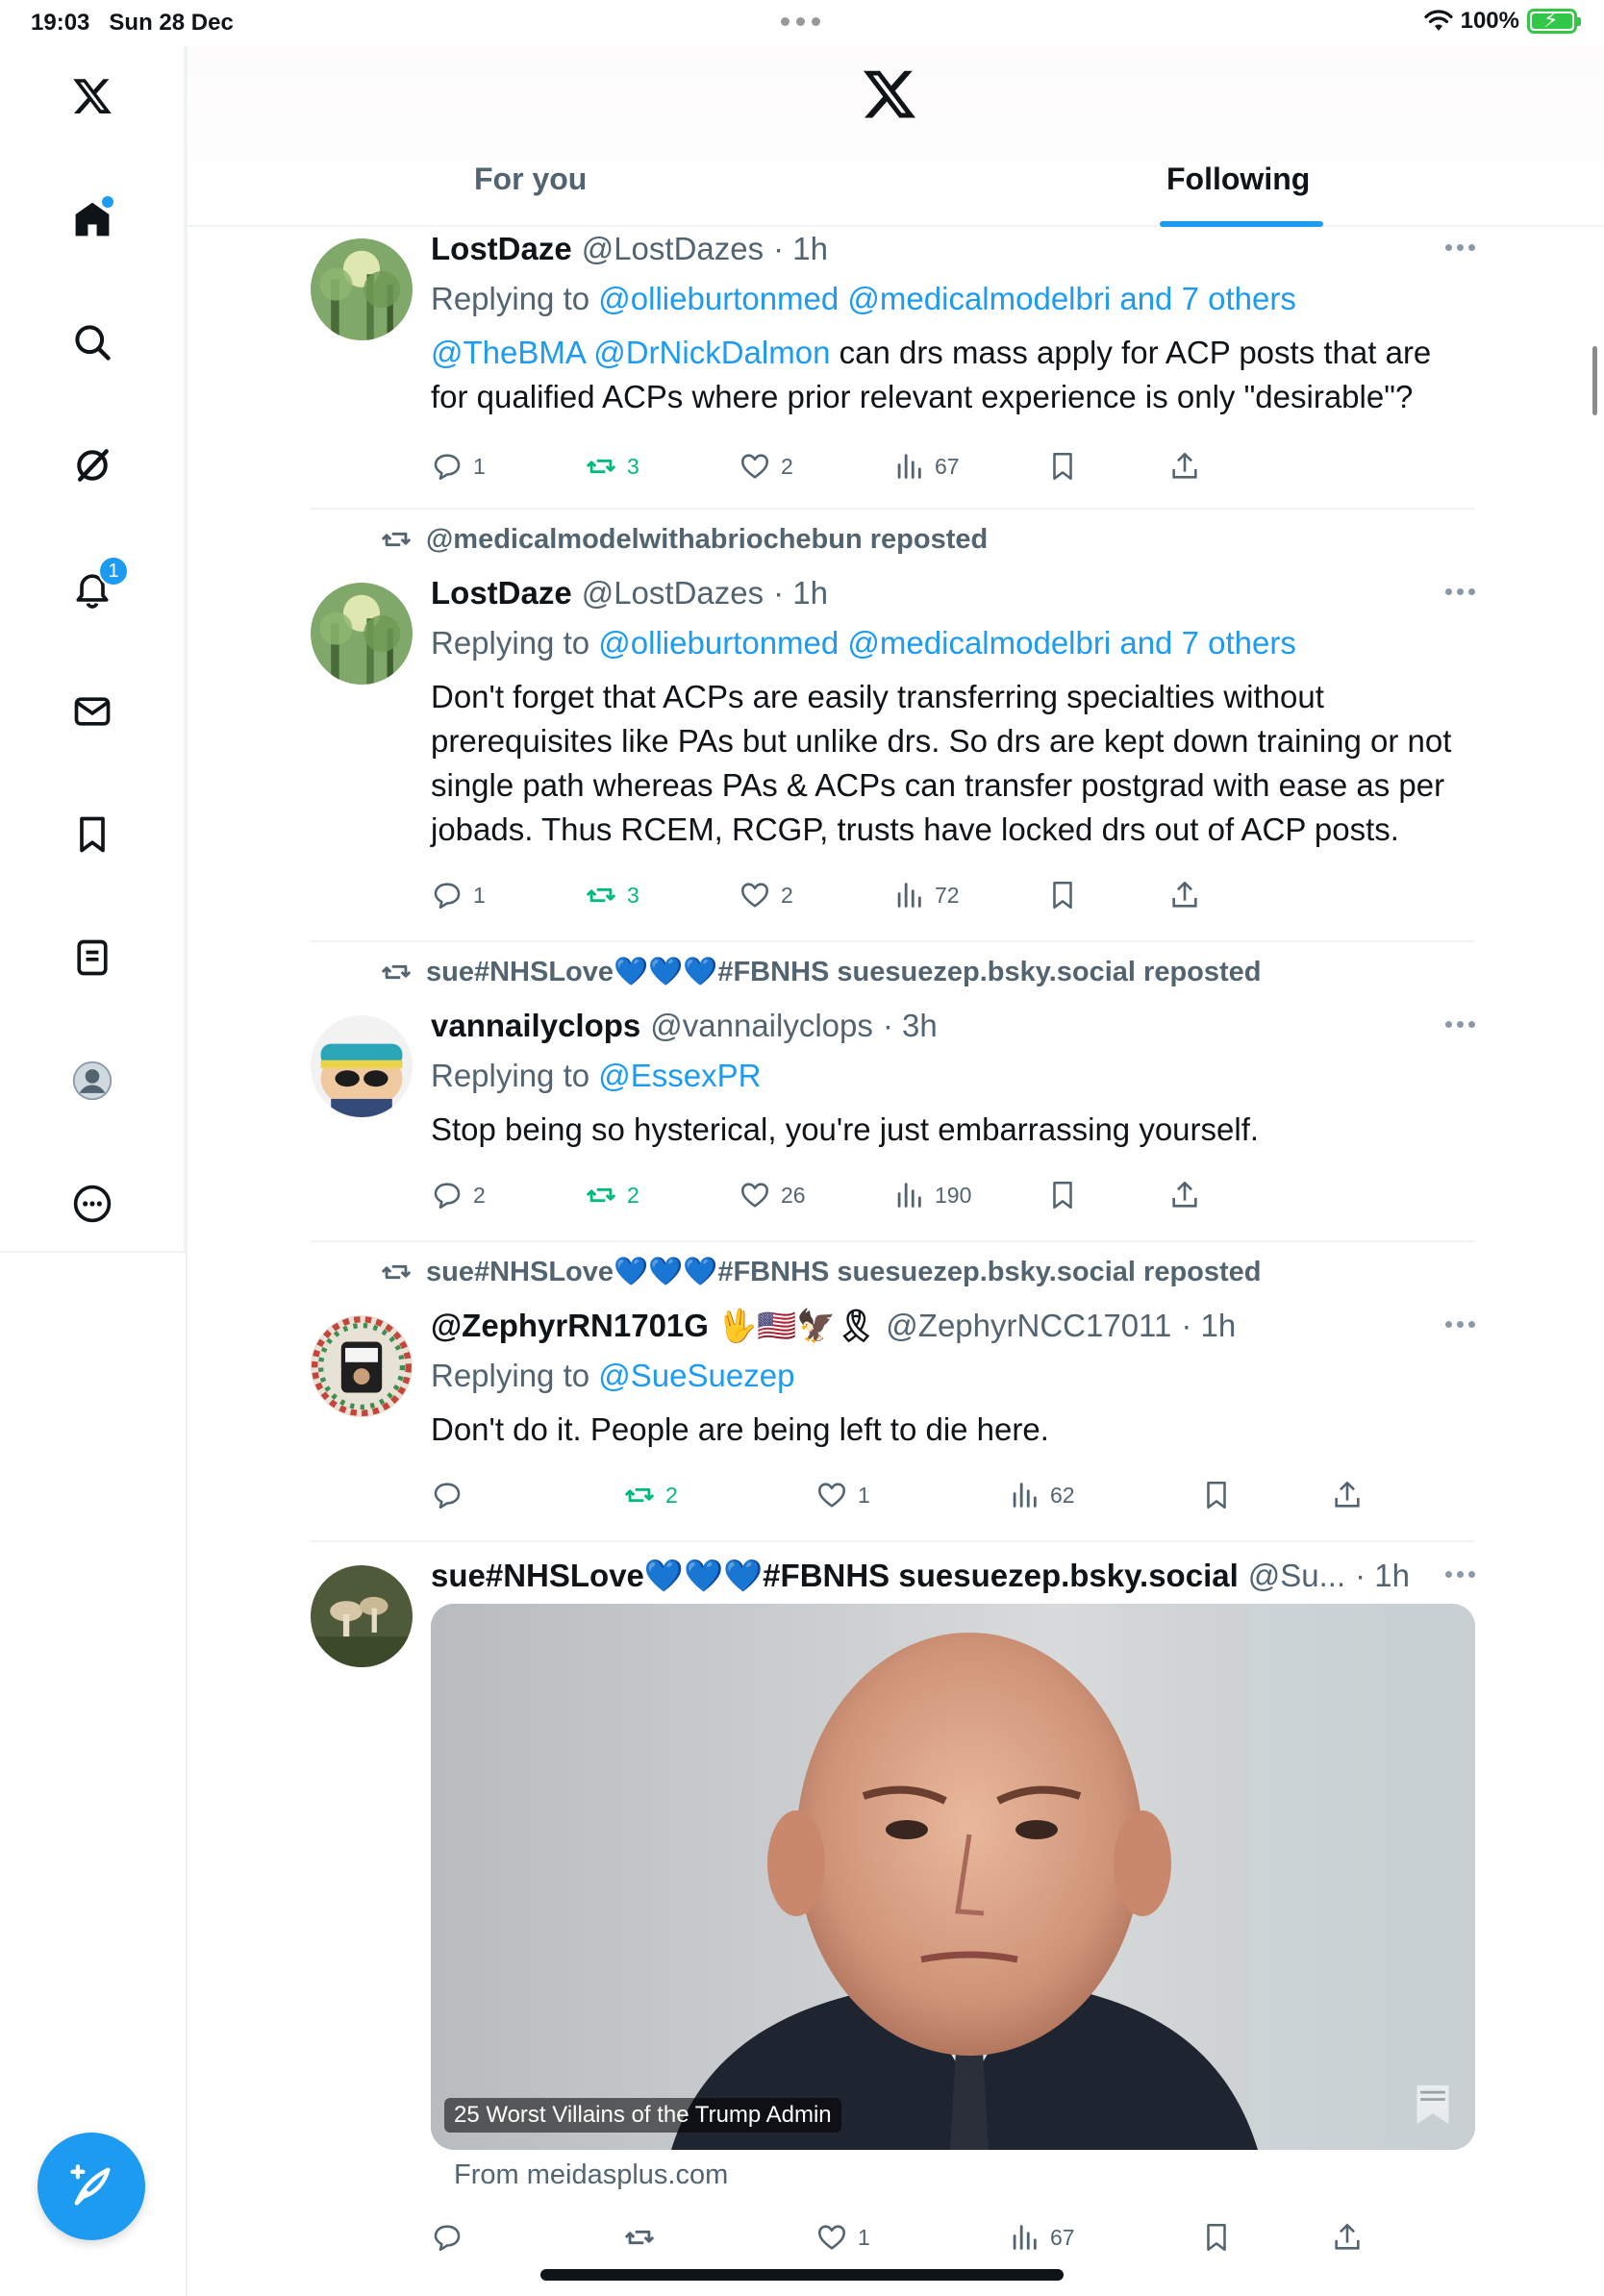  I want to click on views-button: 72, so click(926, 895).